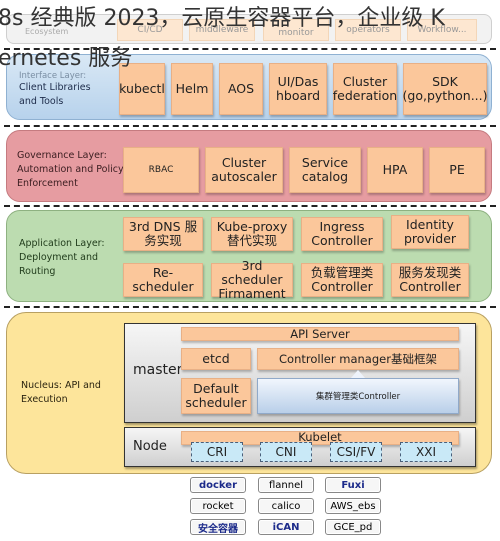 The width and height of the screenshot is (500, 541). Describe the element at coordinates (216, 396) in the screenshot. I see `default-scheduler: Default scheduler` at that location.